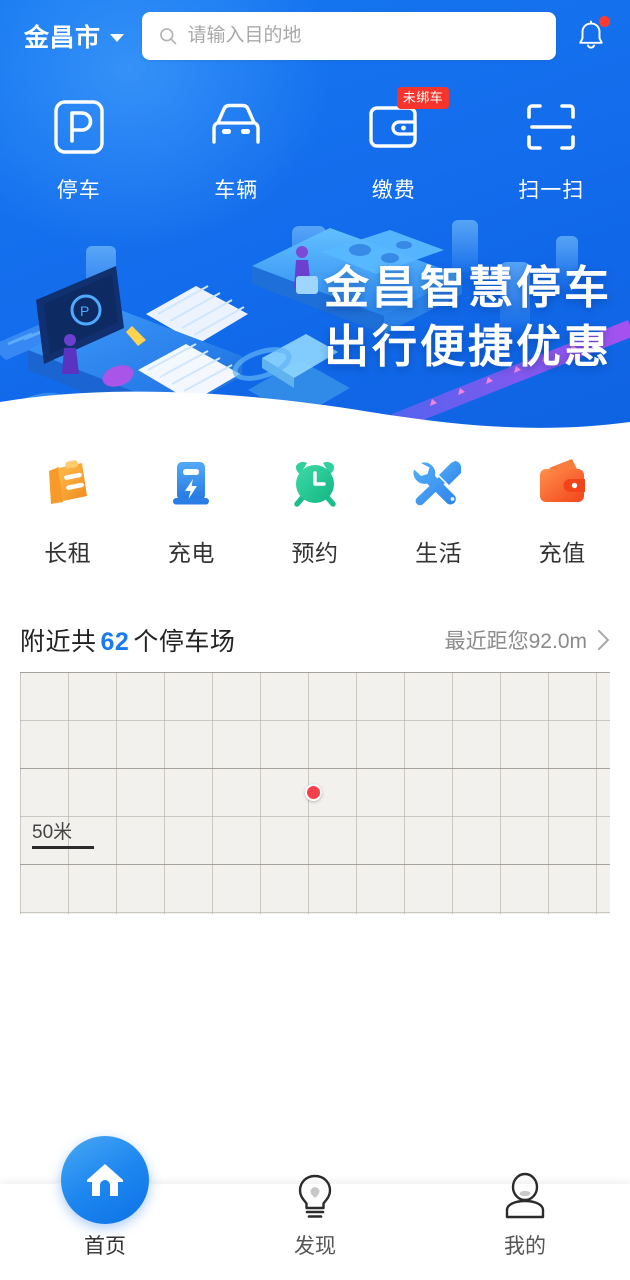 The image size is (630, 1280). I want to click on bottom-nav-bar: 首页 发现 我的, so click(315, 1208).